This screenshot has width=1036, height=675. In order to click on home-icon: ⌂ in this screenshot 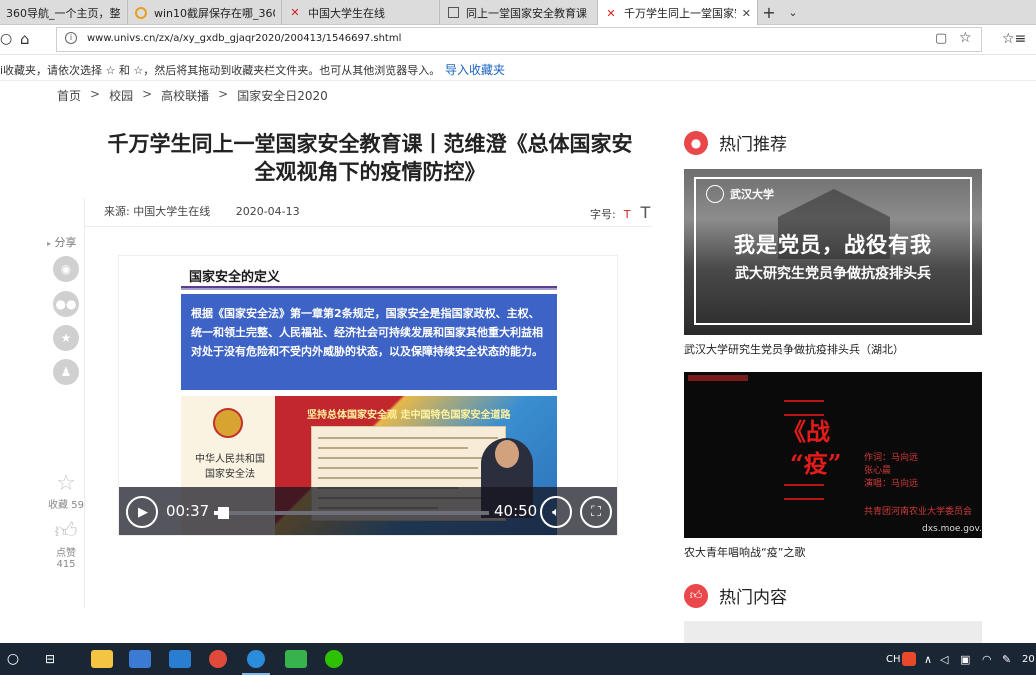, I will do `click(25, 39)`.